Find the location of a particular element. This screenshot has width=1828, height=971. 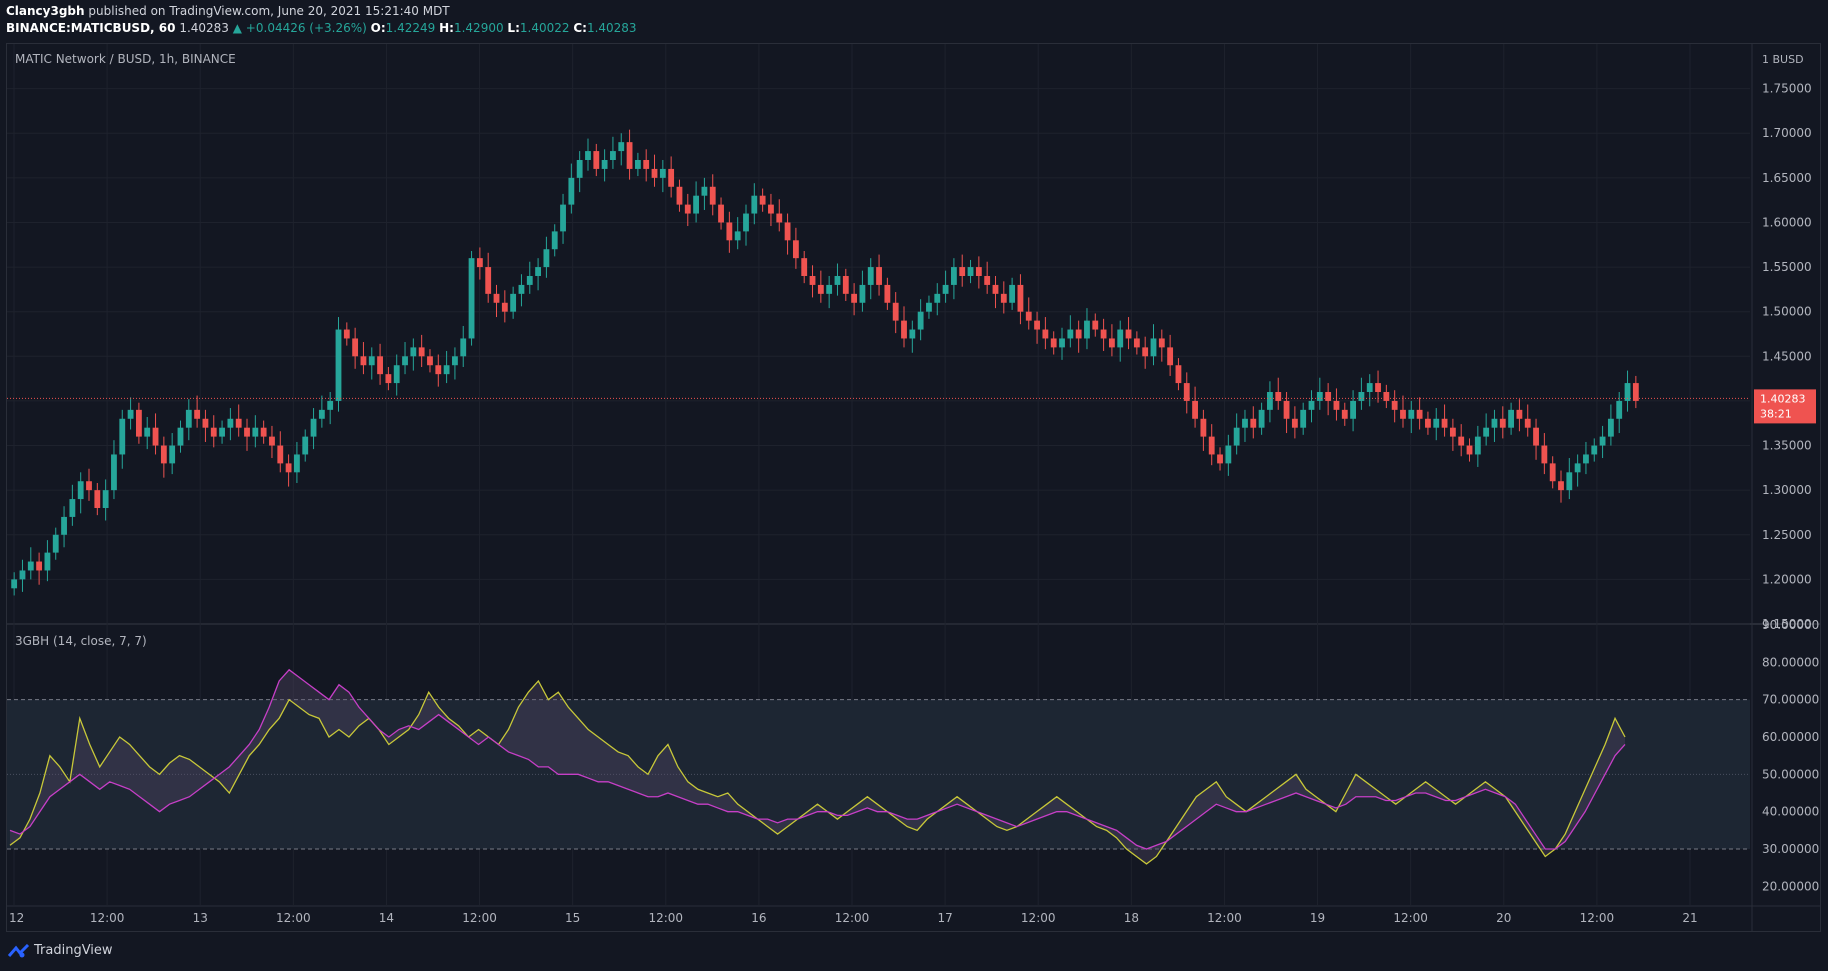

time-tick-label: 19 is located at coordinates (1317, 918).